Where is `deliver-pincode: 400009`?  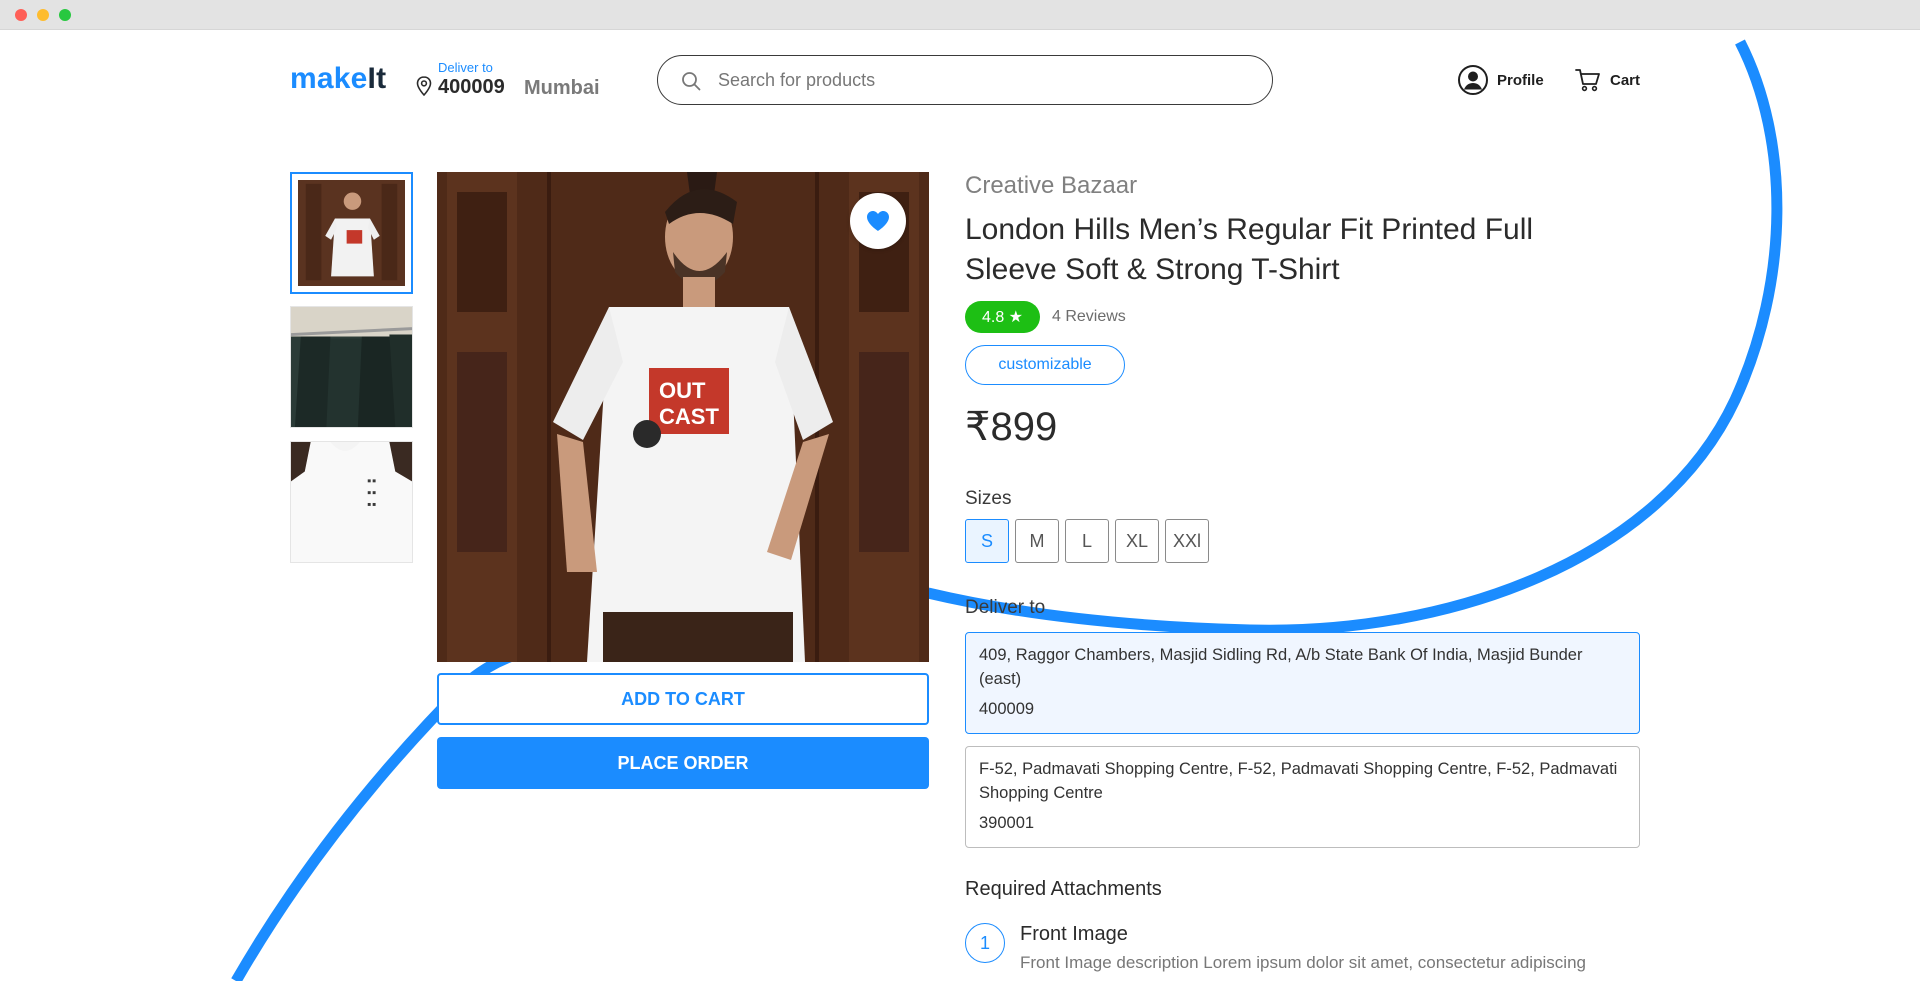
deliver-pincode: 400009 is located at coordinates (471, 87).